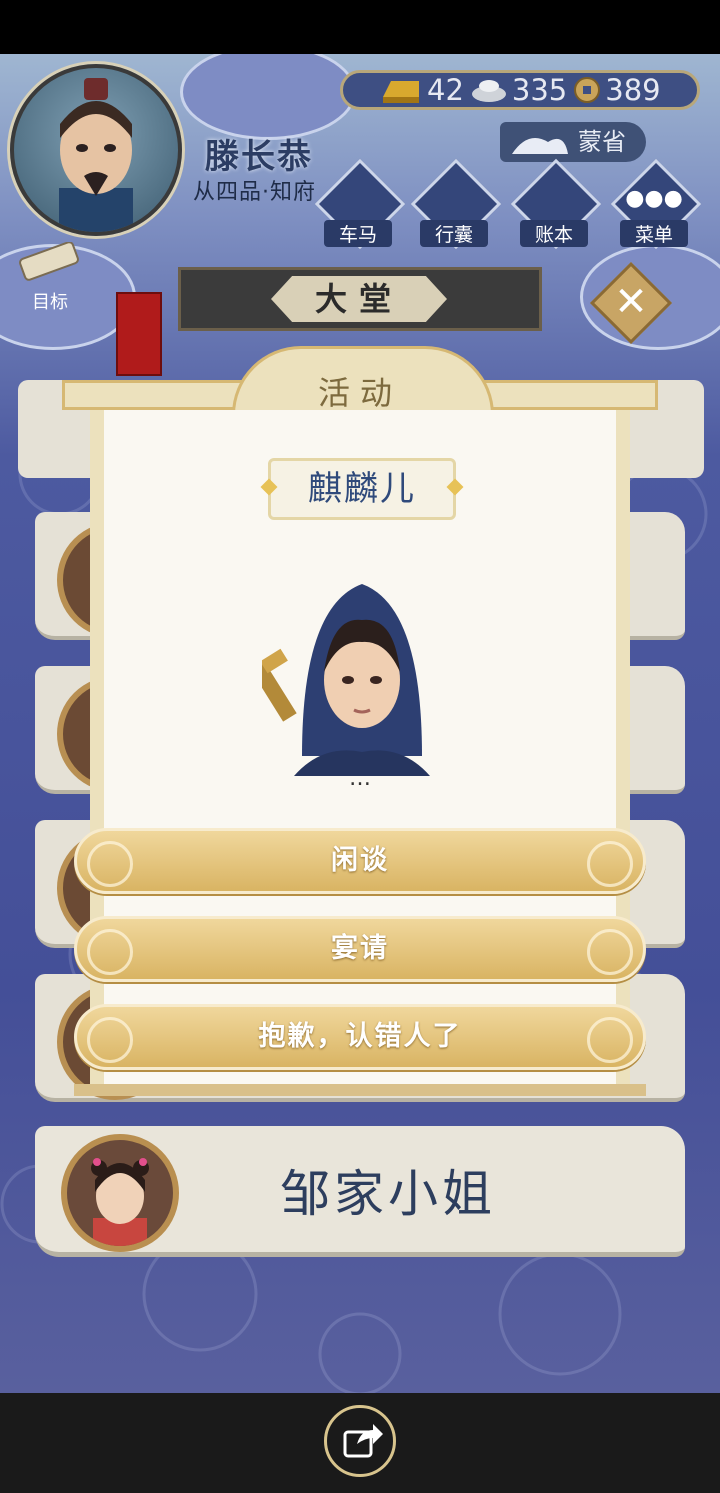 This screenshot has width=720, height=1493. I want to click on lady-portrait, so click(120, 1202).